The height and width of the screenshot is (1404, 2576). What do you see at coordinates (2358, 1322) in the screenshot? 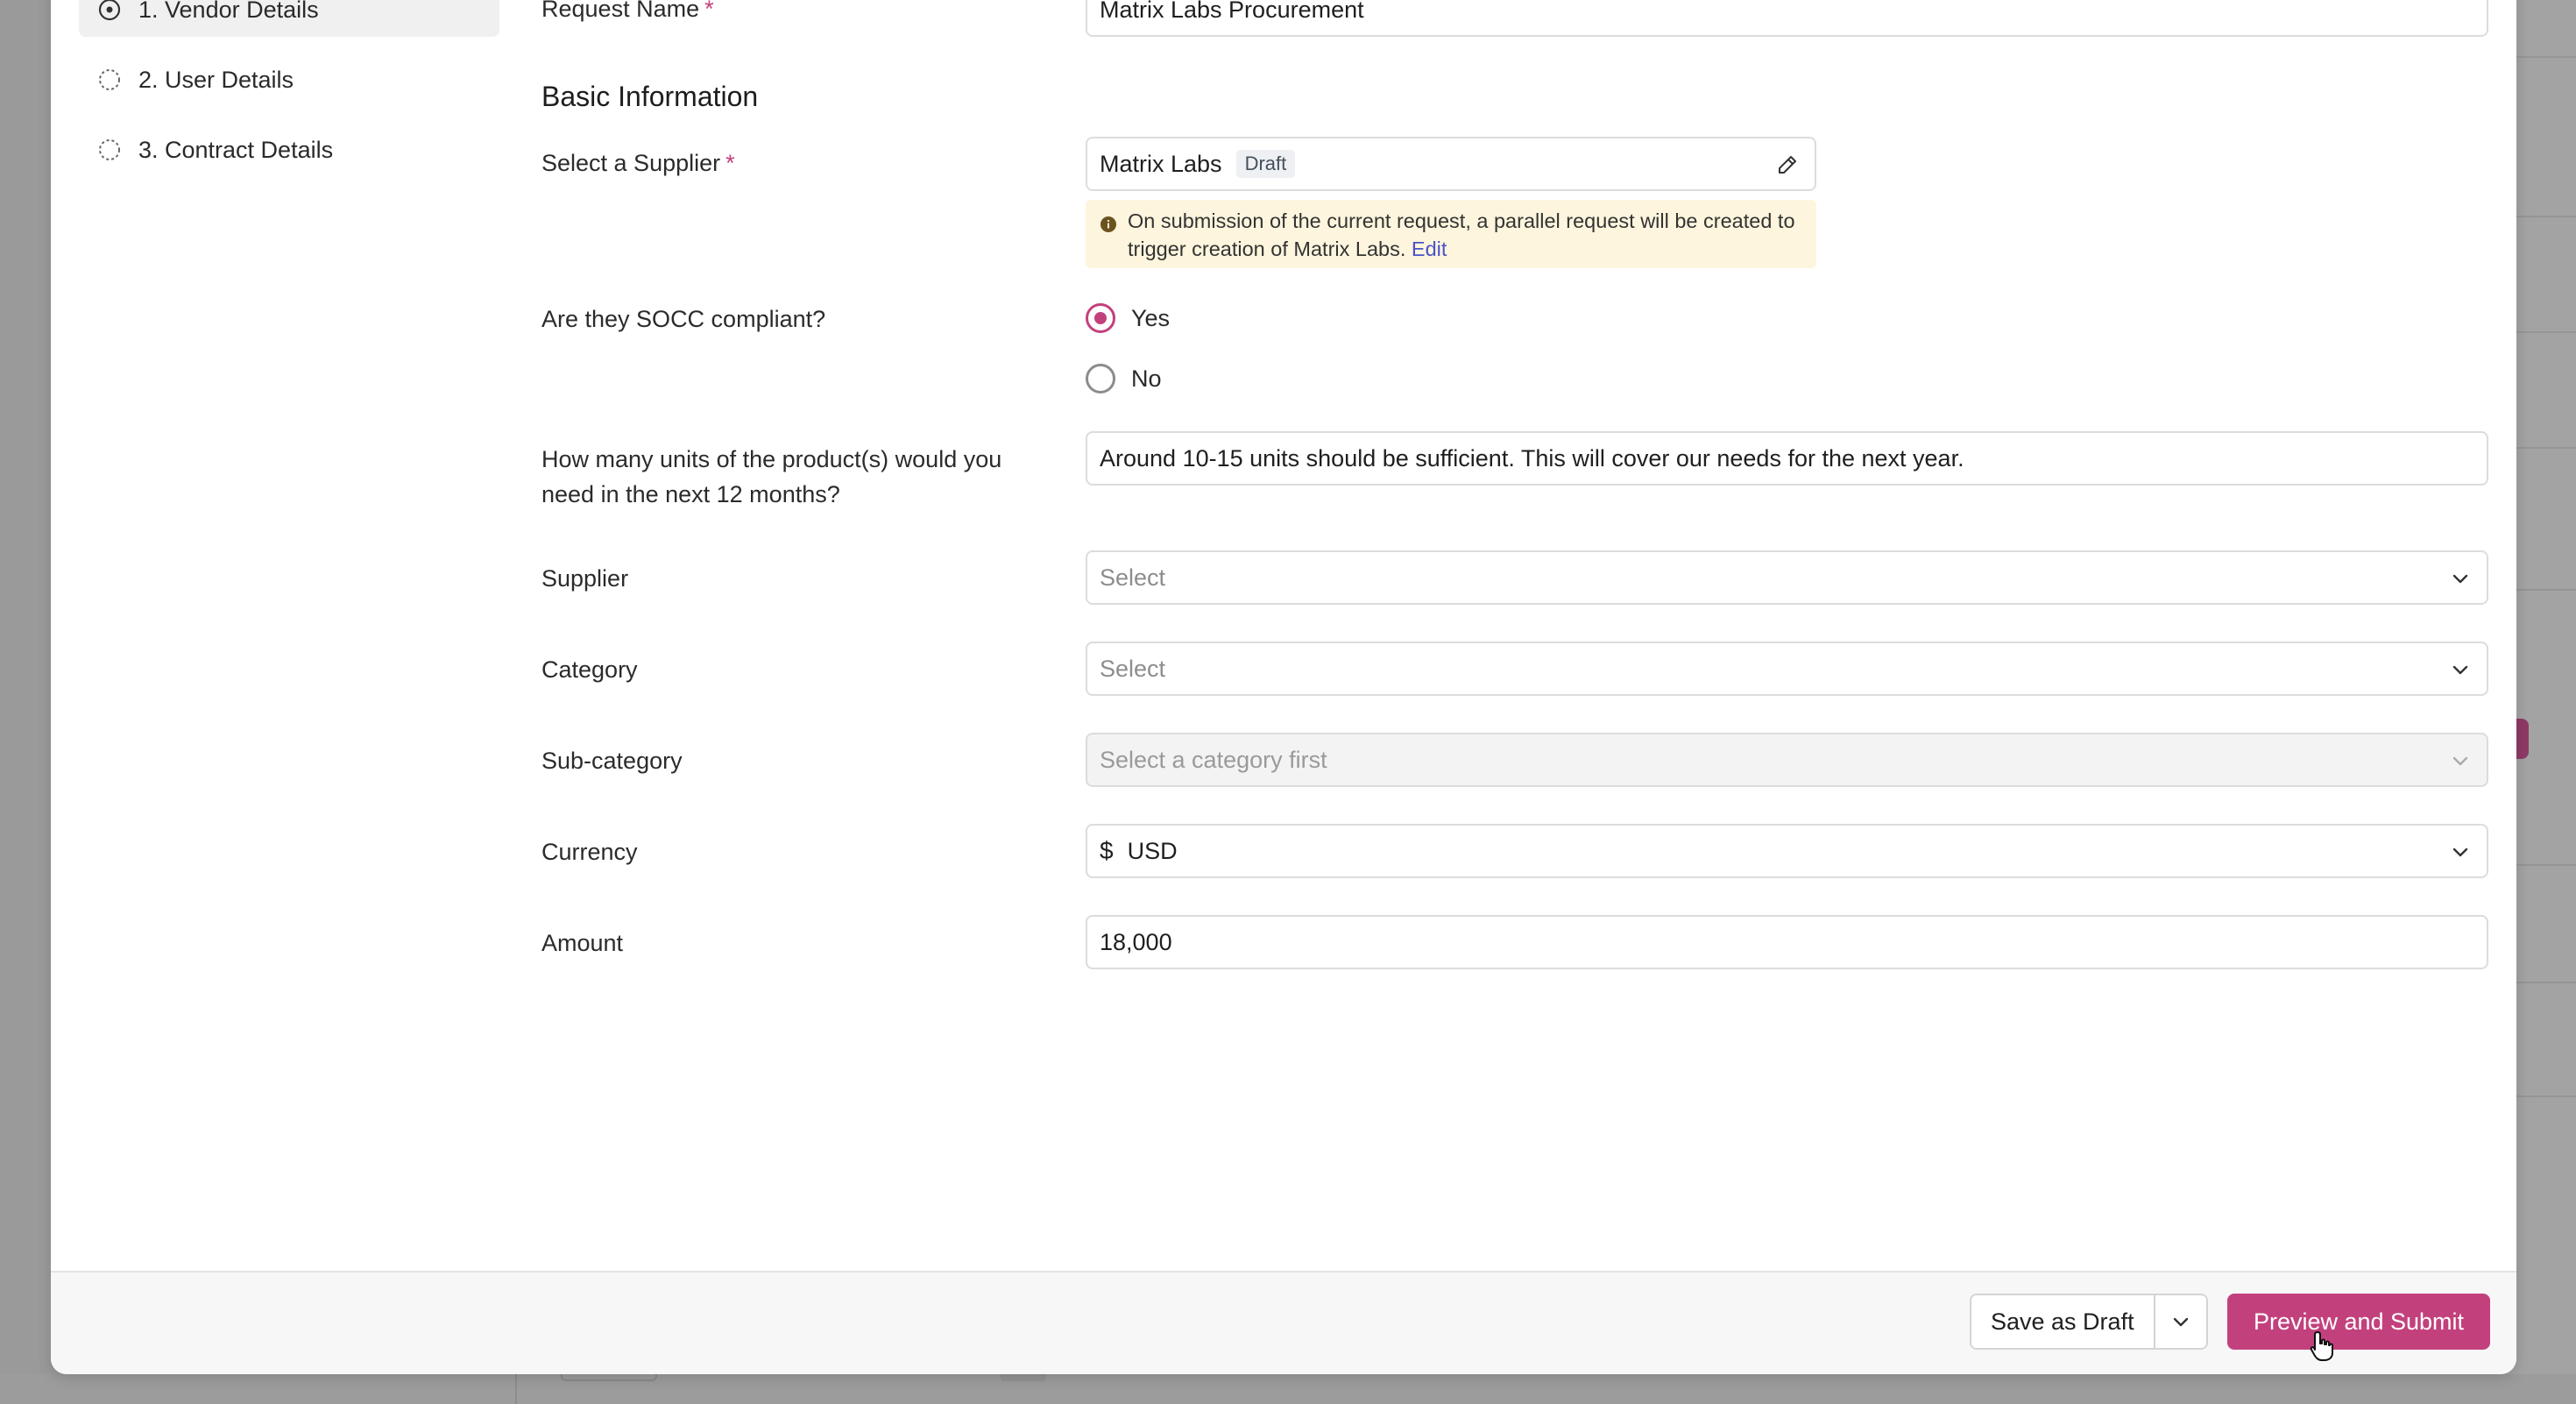
I see `preview-submit-button: Preview and Submit` at bounding box center [2358, 1322].